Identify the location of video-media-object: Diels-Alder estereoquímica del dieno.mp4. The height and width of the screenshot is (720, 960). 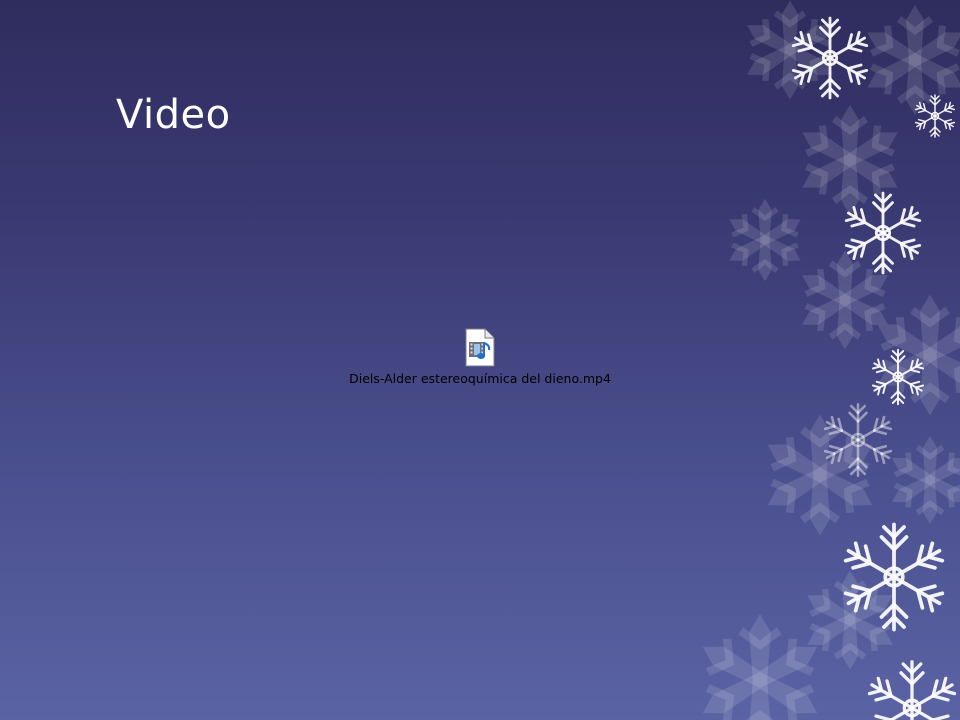
(480, 361).